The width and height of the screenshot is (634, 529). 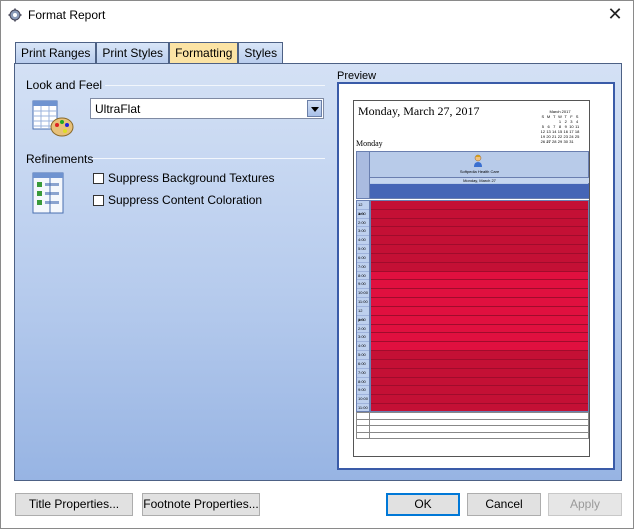 I want to click on cancel-button: Cancel, so click(x=504, y=504).